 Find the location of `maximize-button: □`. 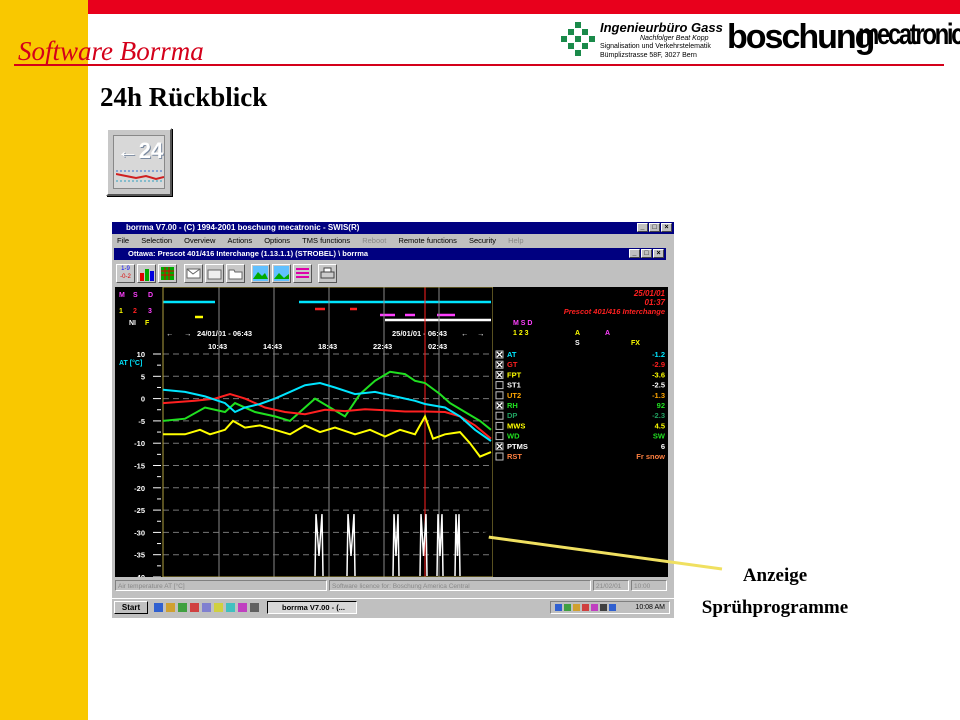

maximize-button: □ is located at coordinates (654, 227).